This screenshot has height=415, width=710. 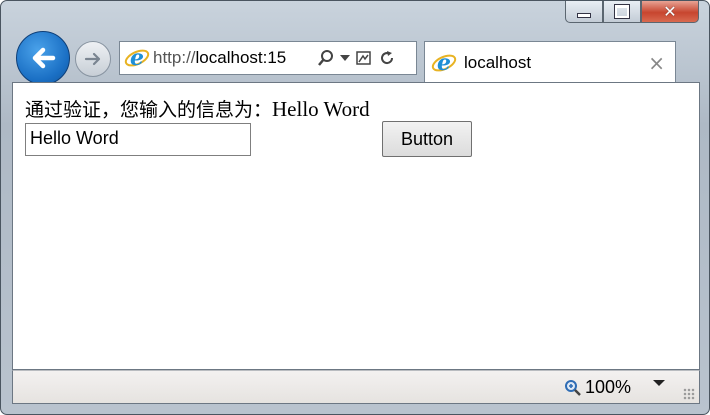 What do you see at coordinates (584, 15) in the screenshot?
I see `minimize-icon` at bounding box center [584, 15].